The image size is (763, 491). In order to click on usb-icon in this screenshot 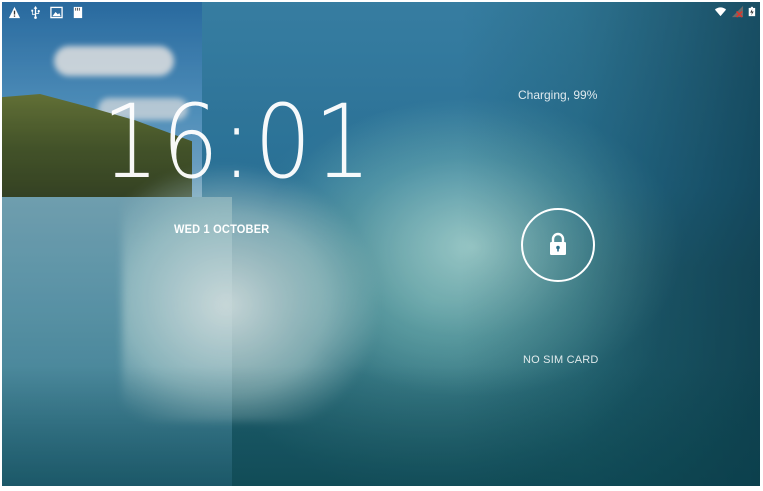, I will do `click(35, 12)`.